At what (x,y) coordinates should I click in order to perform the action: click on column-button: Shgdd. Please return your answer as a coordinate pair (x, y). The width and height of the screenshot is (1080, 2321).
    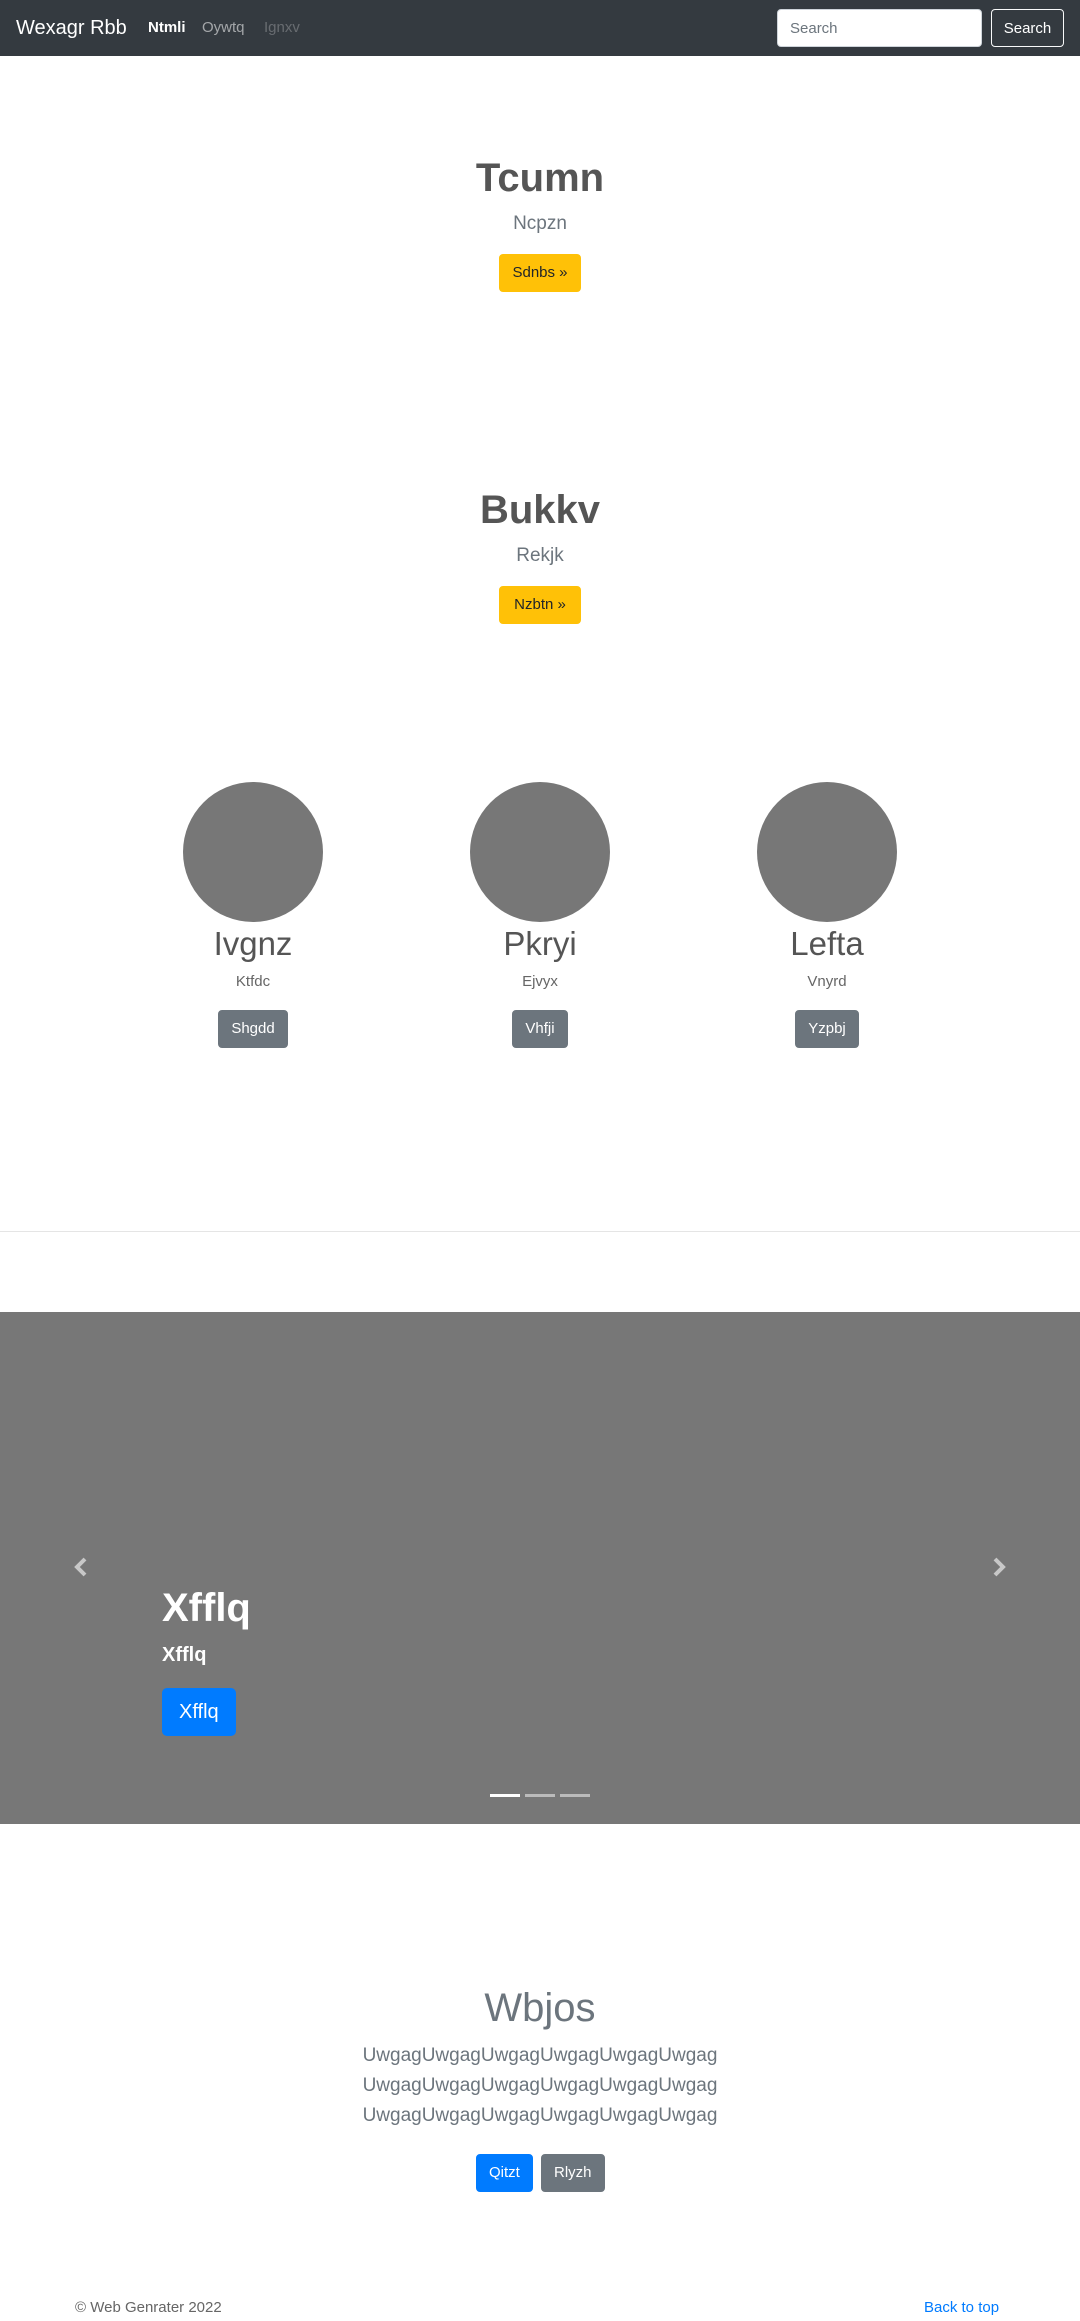
    Looking at the image, I should click on (253, 1029).